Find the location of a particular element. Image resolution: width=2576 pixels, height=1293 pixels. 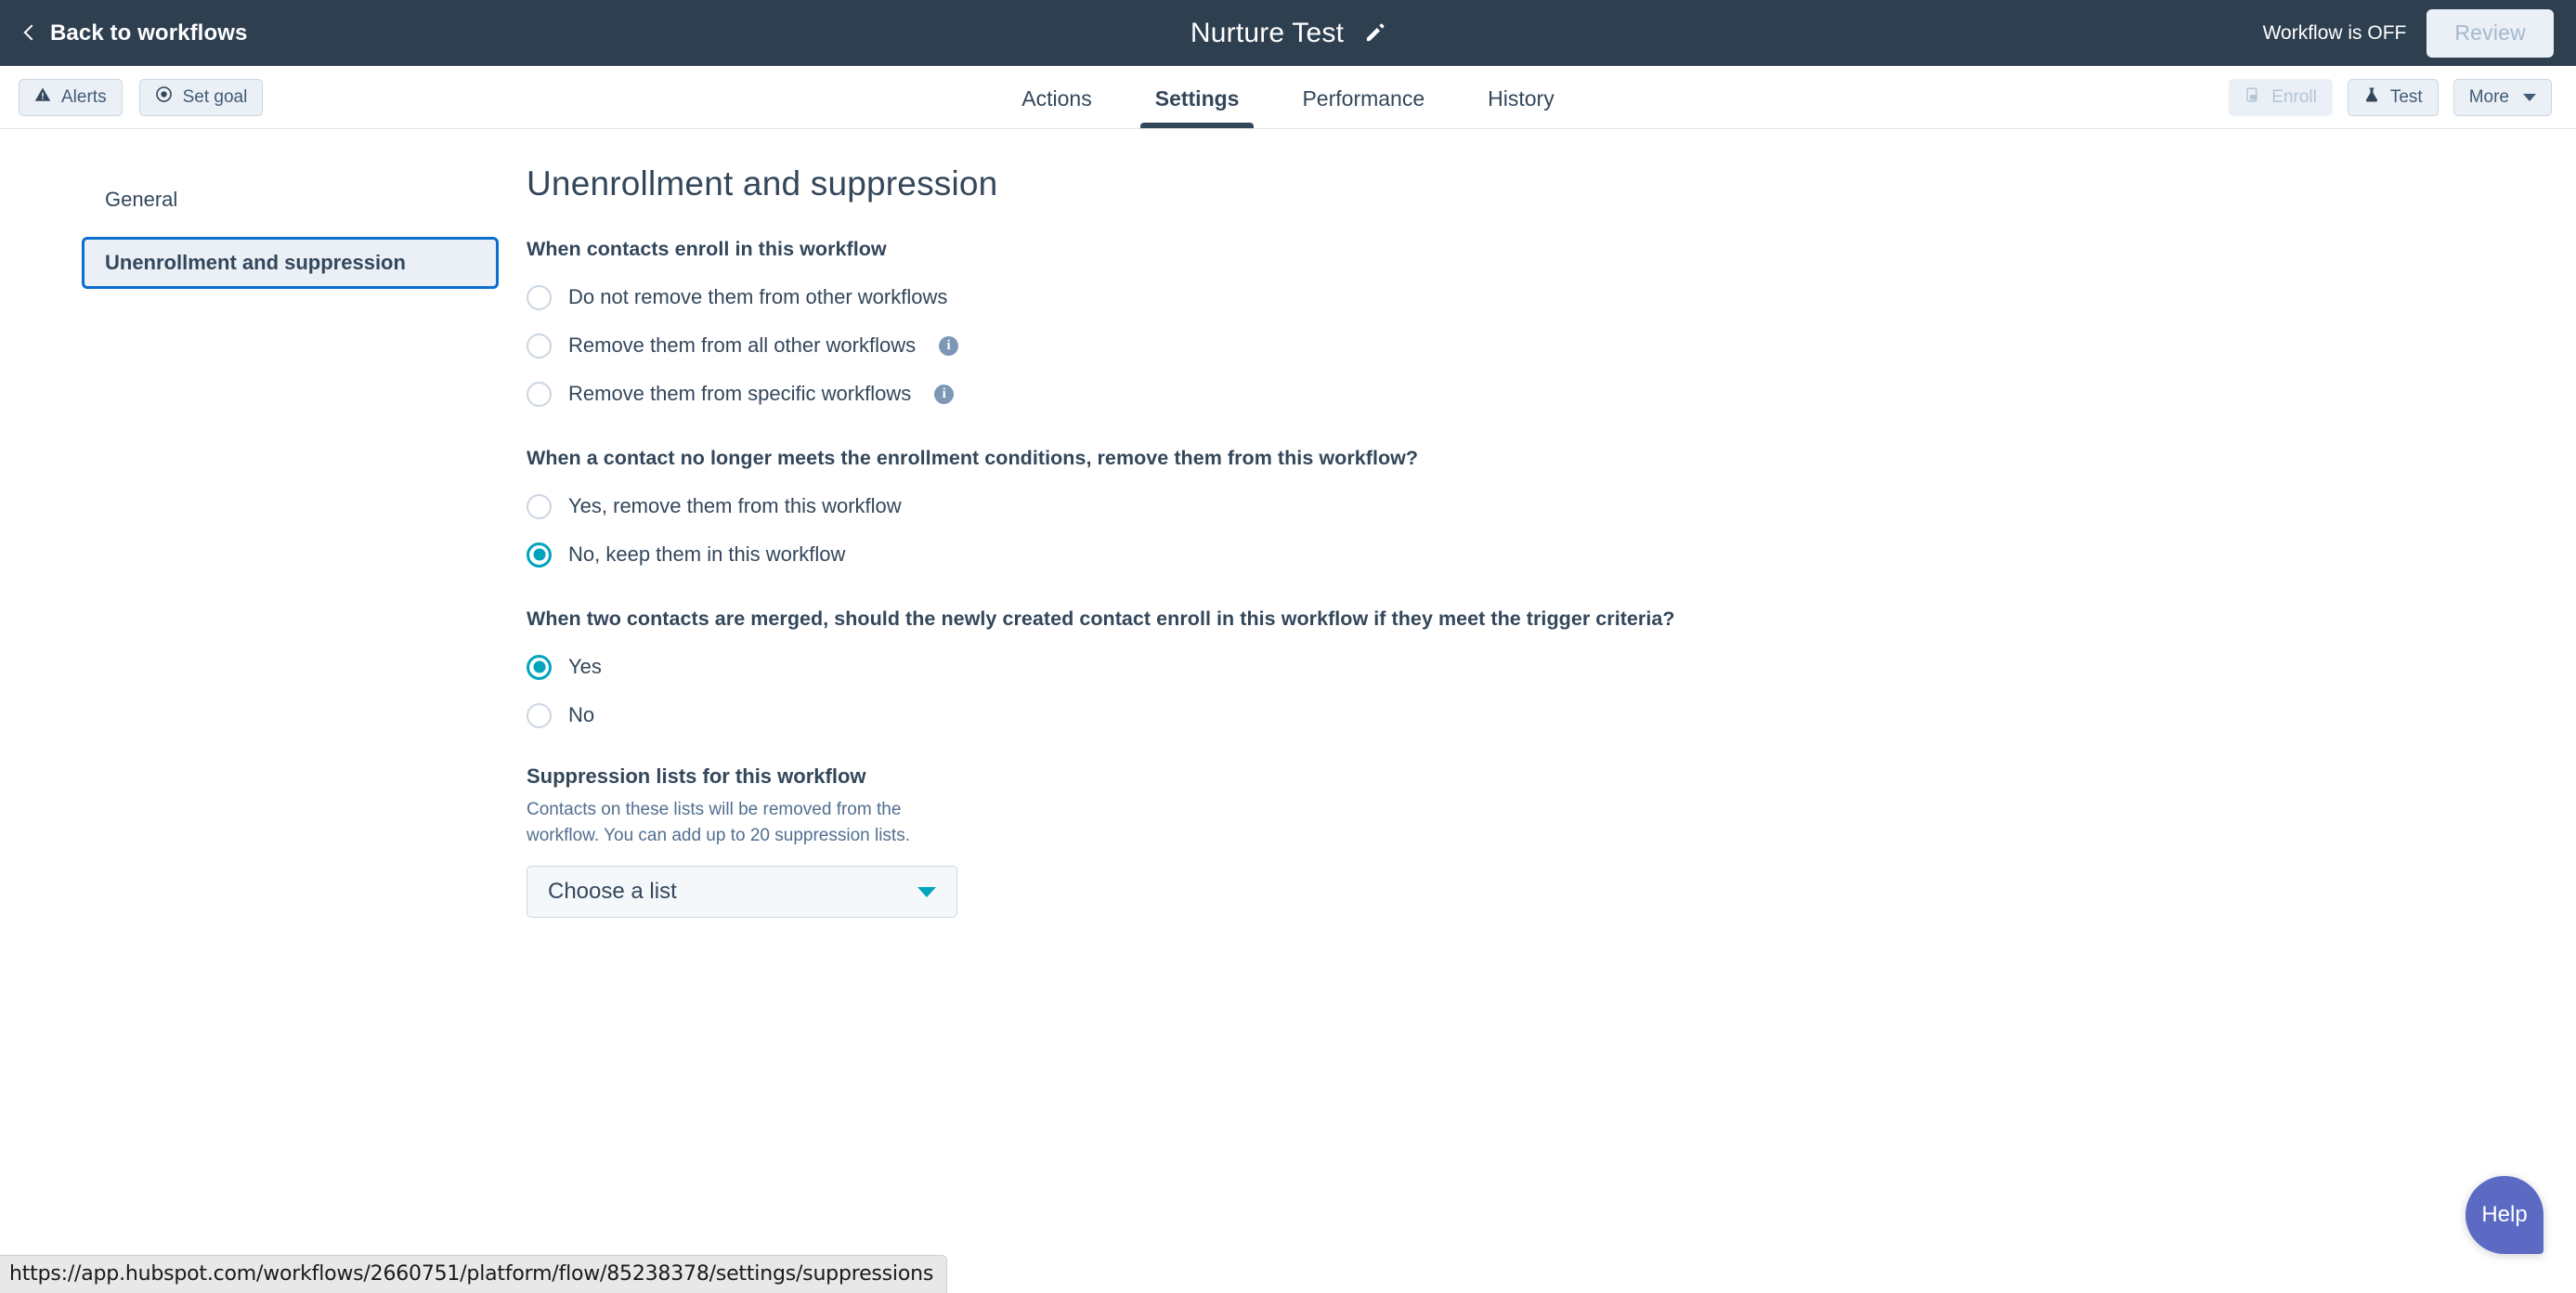

test-button: Test is located at coordinates (2393, 97).